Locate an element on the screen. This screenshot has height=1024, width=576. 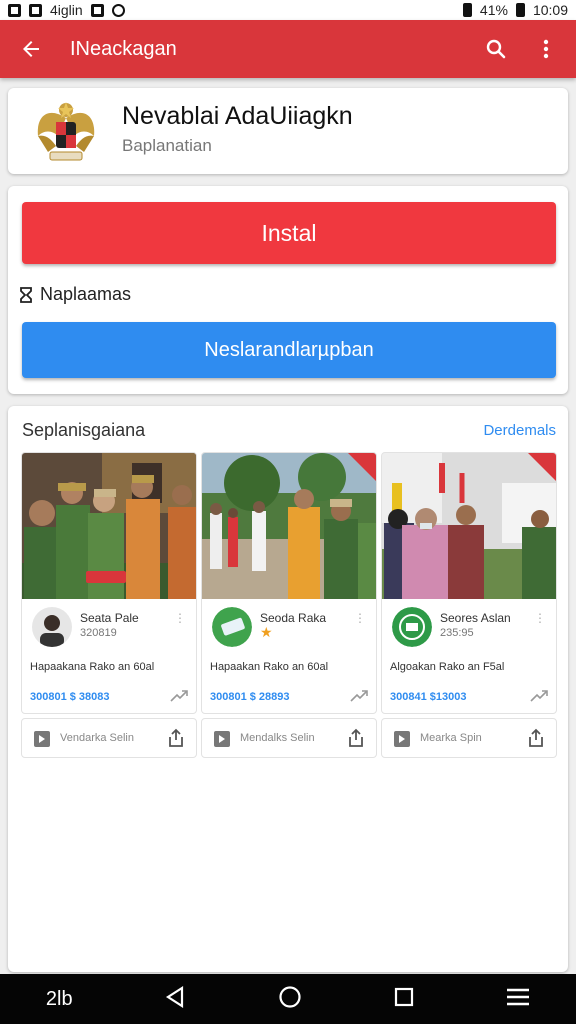
battery-text: 41% is located at coordinates (493, 10).